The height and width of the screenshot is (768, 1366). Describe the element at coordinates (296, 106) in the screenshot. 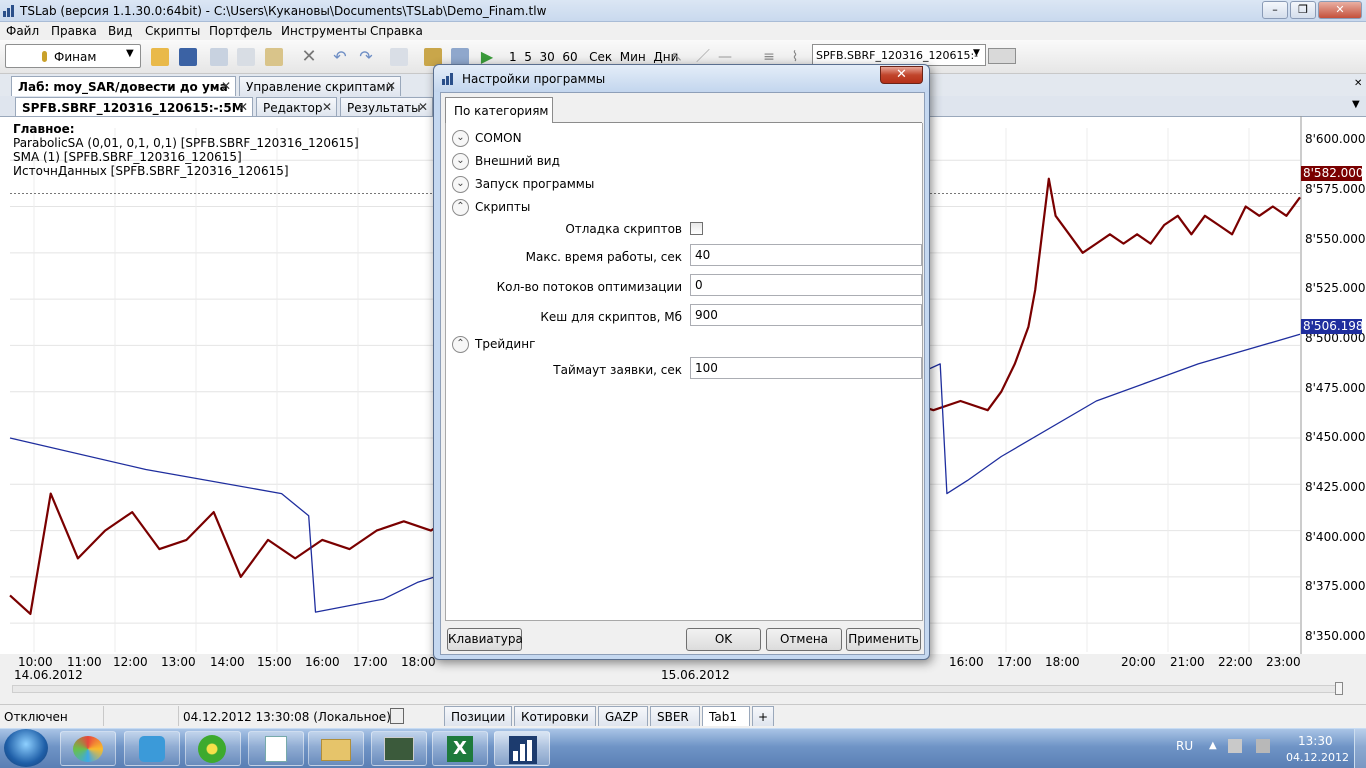

I see `tab-editor: Редактор ✕` at that location.